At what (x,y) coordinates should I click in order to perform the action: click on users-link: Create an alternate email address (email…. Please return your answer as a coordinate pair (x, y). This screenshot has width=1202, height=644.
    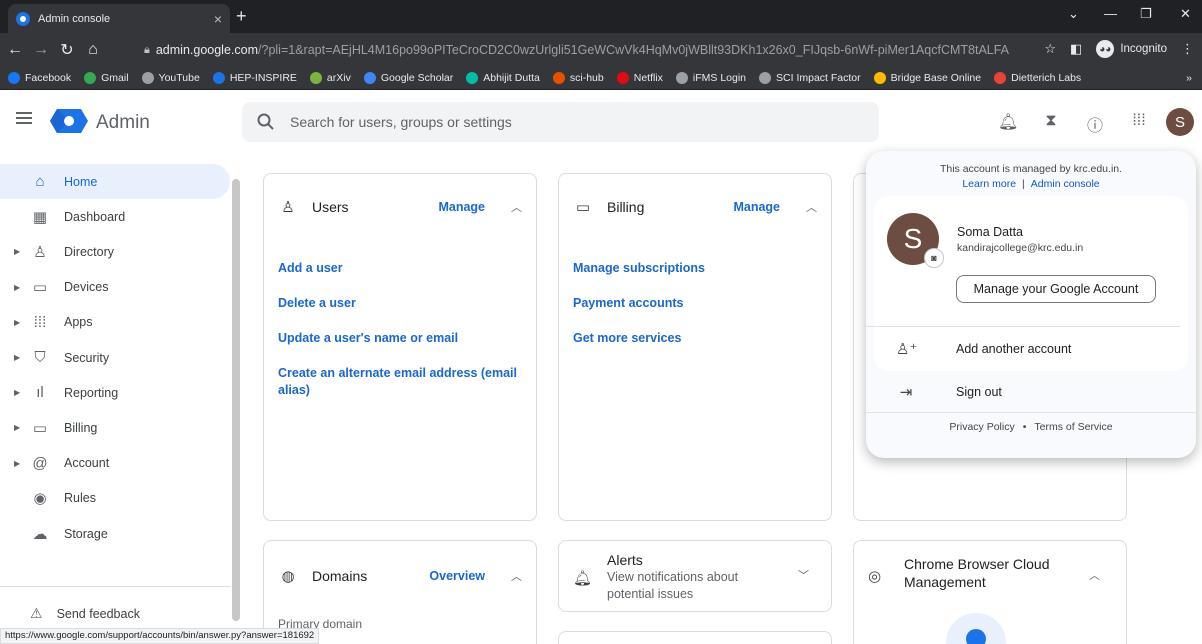
    Looking at the image, I should click on (400, 382).